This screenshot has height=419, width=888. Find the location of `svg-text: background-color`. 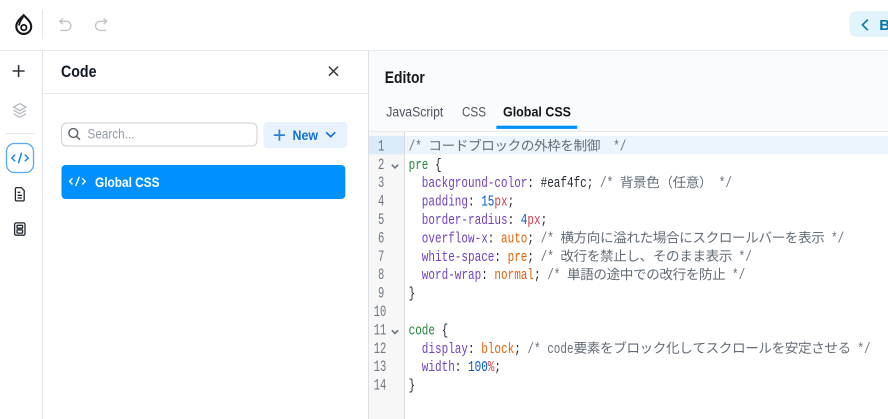

svg-text: background-color is located at coordinates (475, 183).